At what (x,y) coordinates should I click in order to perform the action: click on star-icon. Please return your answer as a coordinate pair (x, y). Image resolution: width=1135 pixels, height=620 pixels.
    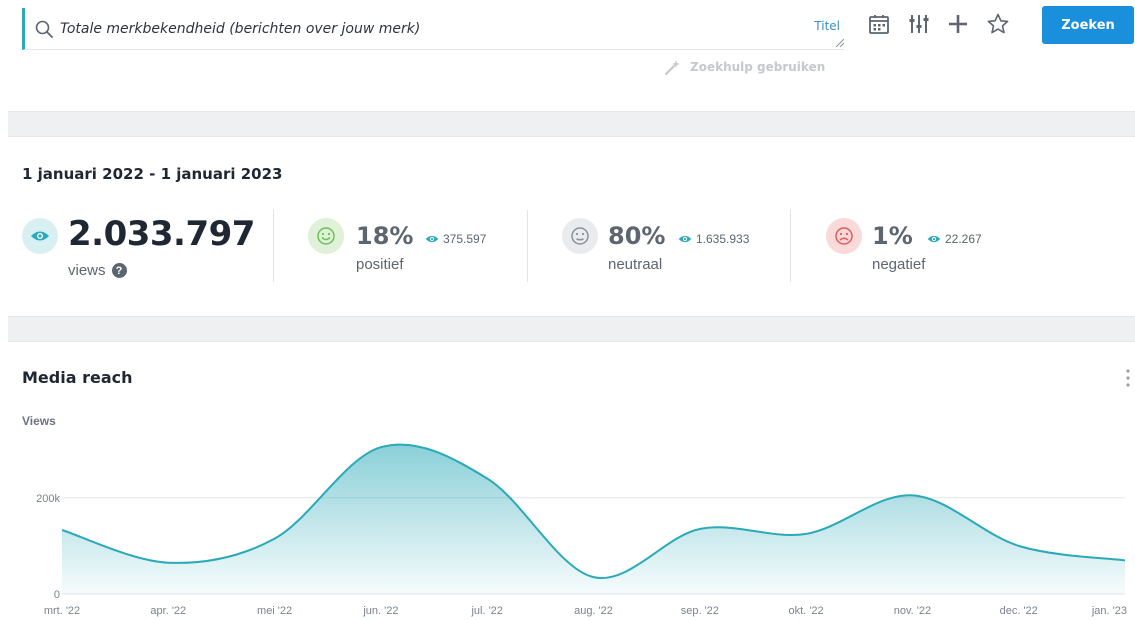
    Looking at the image, I should click on (998, 24).